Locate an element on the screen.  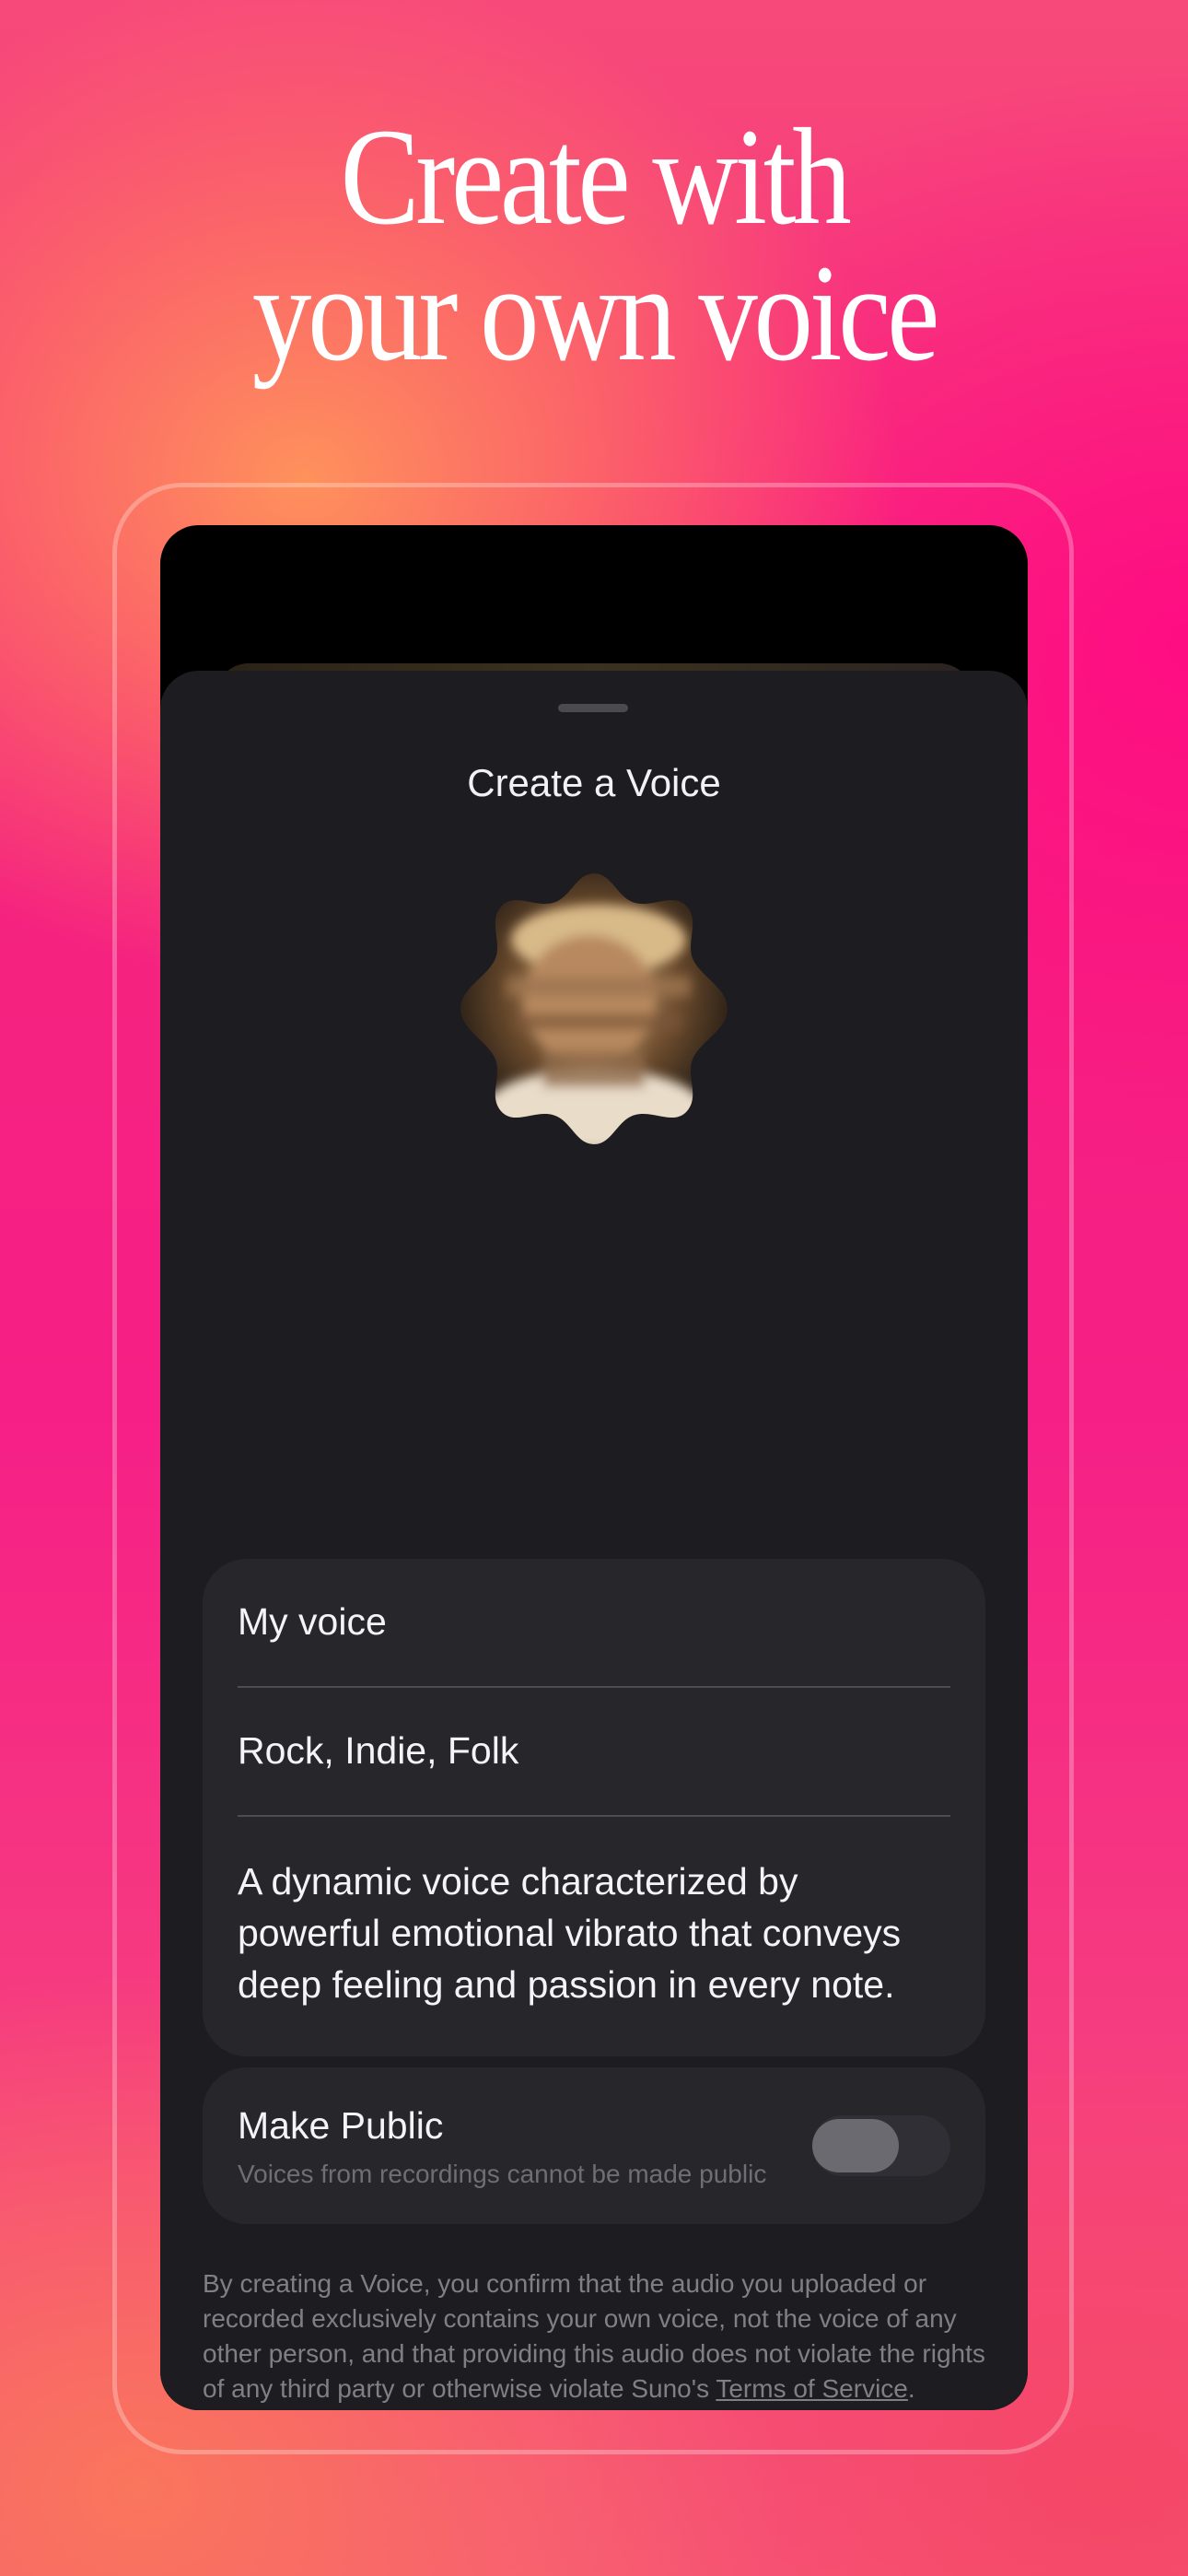
promo-headline: Create with your own voice is located at coordinates (593, 245).